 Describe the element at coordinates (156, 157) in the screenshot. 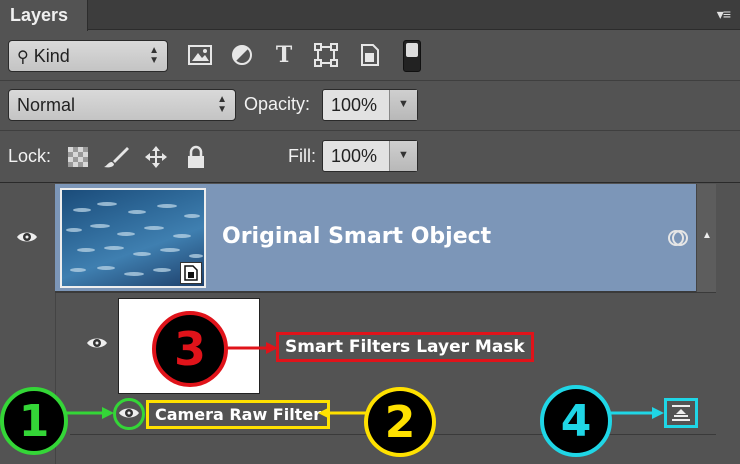

I see `lock-position-move-icon` at that location.